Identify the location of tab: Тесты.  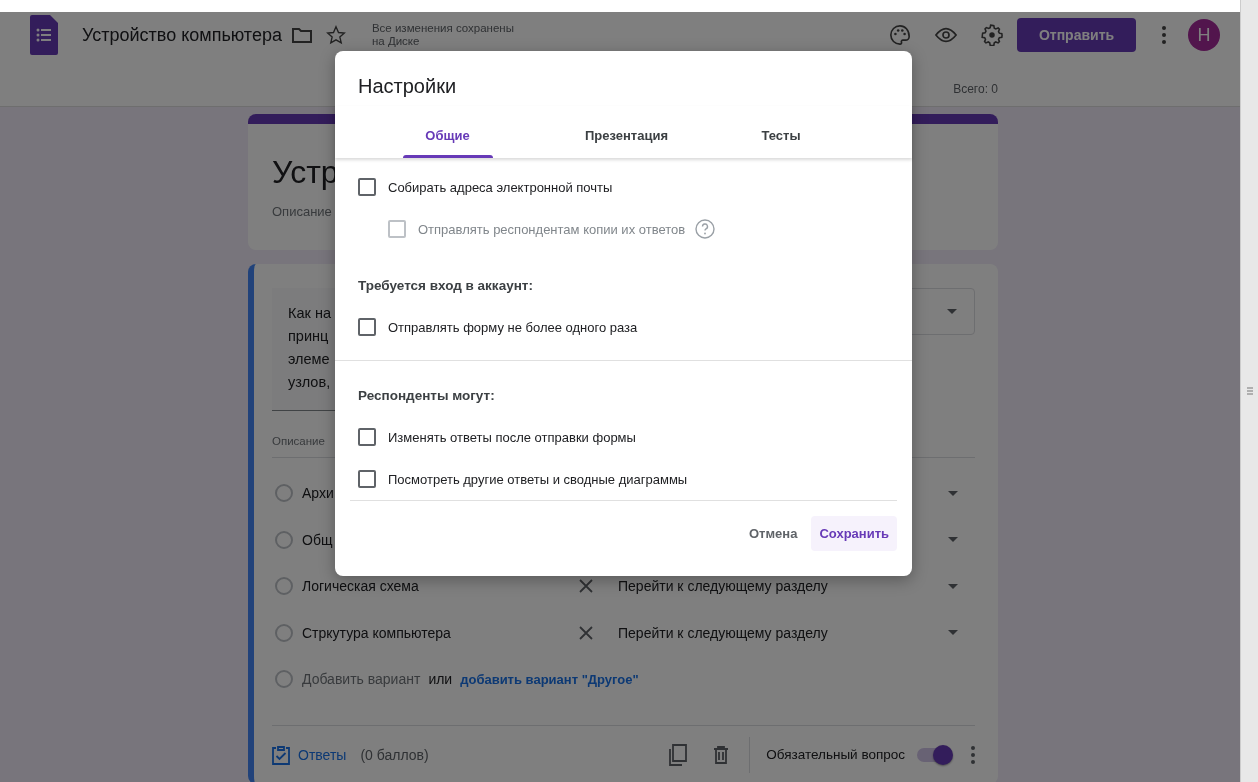
(781, 132).